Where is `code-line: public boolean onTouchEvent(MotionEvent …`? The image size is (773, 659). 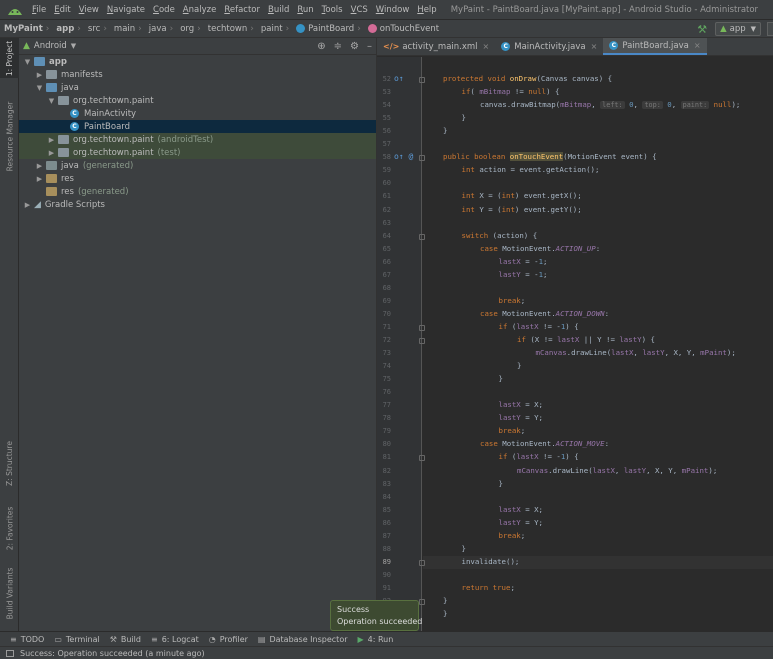
code-line: public boolean onTouchEvent(MotionEvent … is located at coordinates (550, 157).